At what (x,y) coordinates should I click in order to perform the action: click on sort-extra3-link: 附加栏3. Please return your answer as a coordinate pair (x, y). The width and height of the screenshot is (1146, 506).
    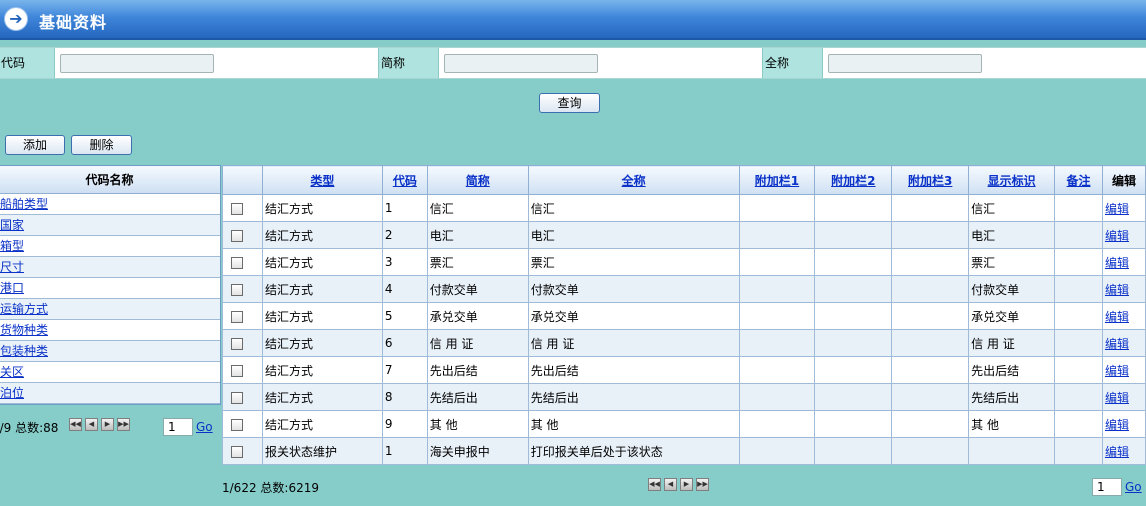
    Looking at the image, I should click on (930, 181).